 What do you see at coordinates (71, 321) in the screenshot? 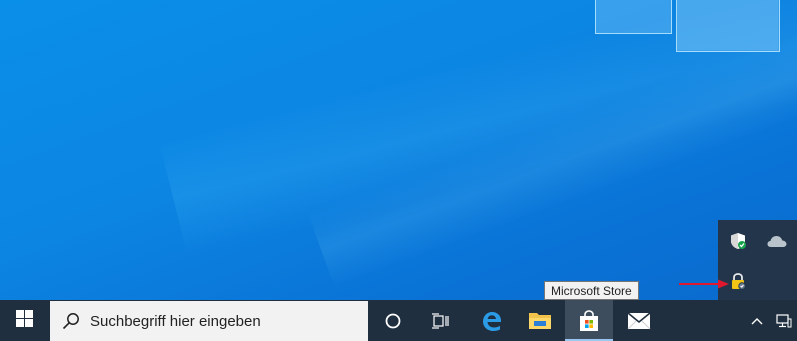
I see `search-icon` at bounding box center [71, 321].